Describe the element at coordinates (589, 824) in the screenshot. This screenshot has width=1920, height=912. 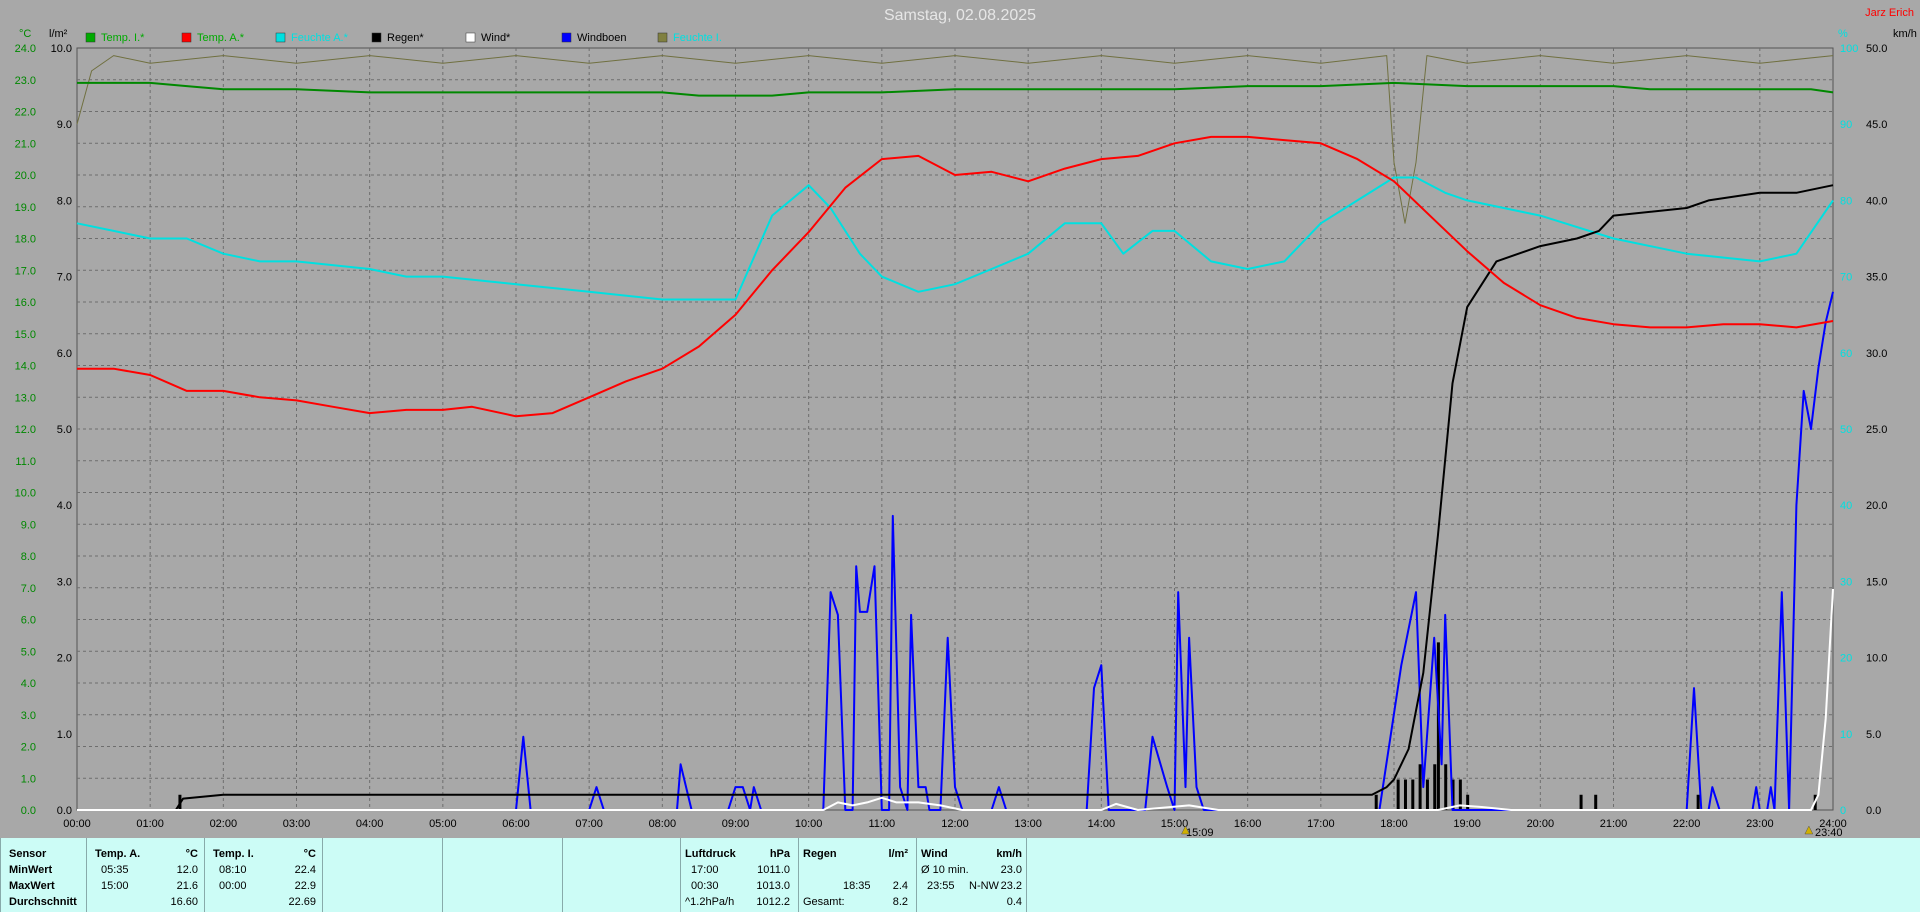
I see `x-tick-label: 07:00` at that location.